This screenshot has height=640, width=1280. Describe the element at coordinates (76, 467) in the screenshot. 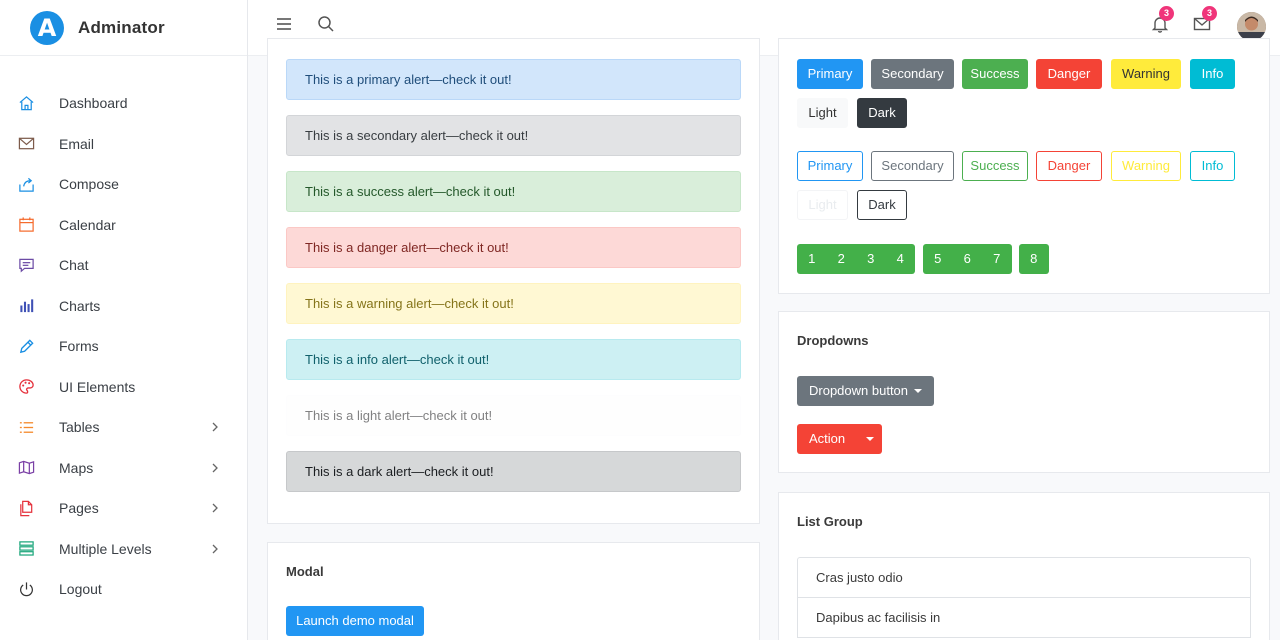

I see `sidebar-item-label: Maps` at that location.